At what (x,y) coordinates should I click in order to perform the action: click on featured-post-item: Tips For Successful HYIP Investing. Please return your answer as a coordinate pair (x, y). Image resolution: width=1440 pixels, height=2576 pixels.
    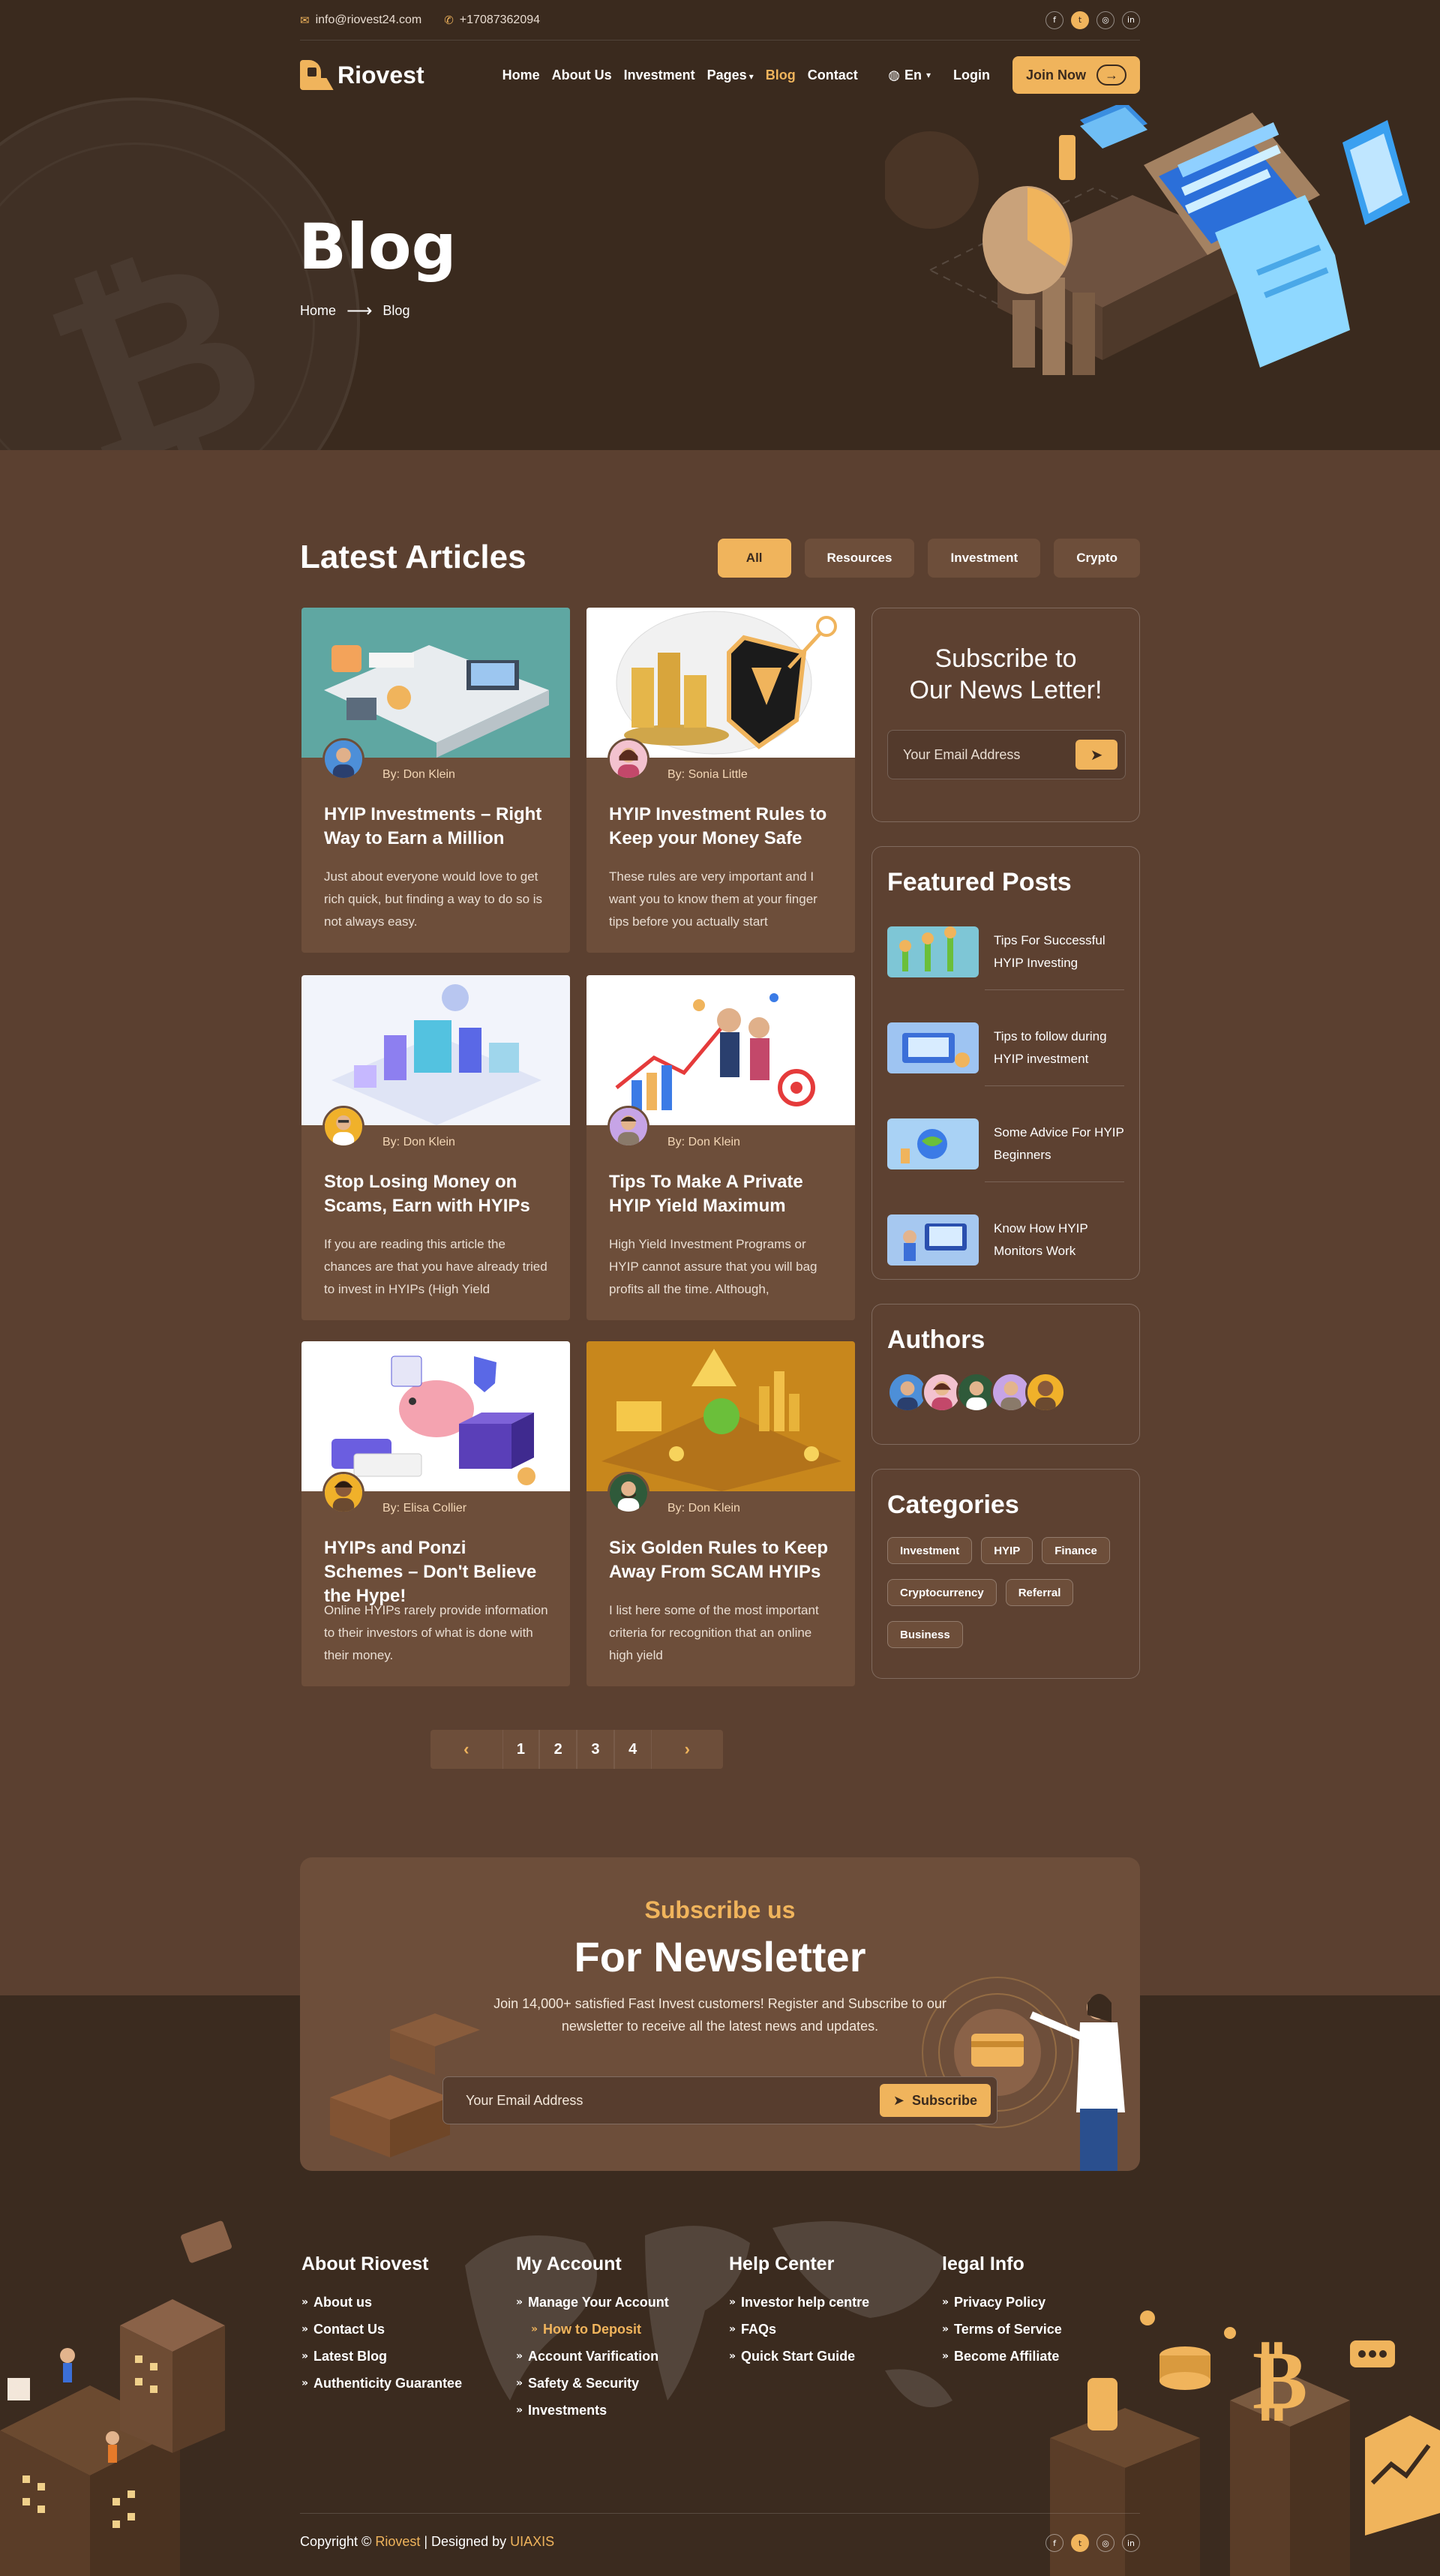
    Looking at the image, I should click on (1006, 951).